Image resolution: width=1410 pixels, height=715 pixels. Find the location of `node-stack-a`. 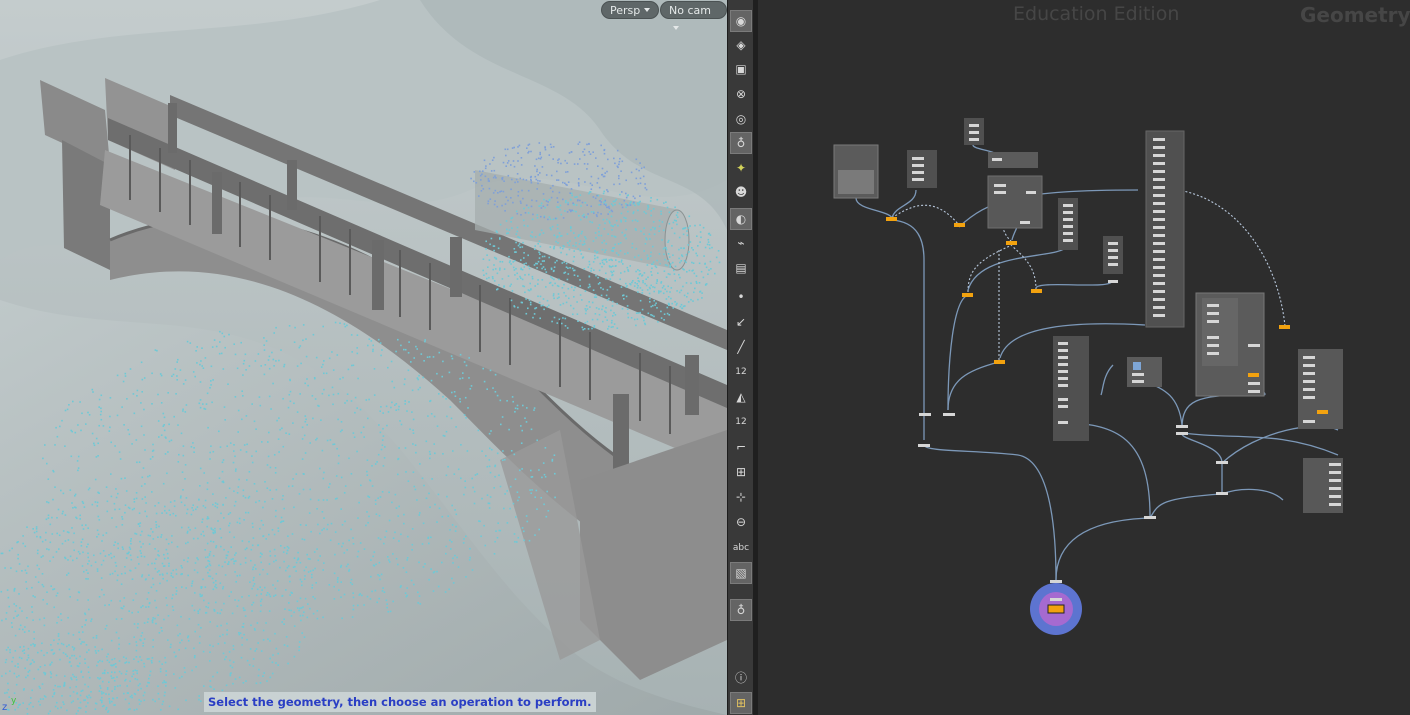

node-stack-a is located at coordinates (922, 169).